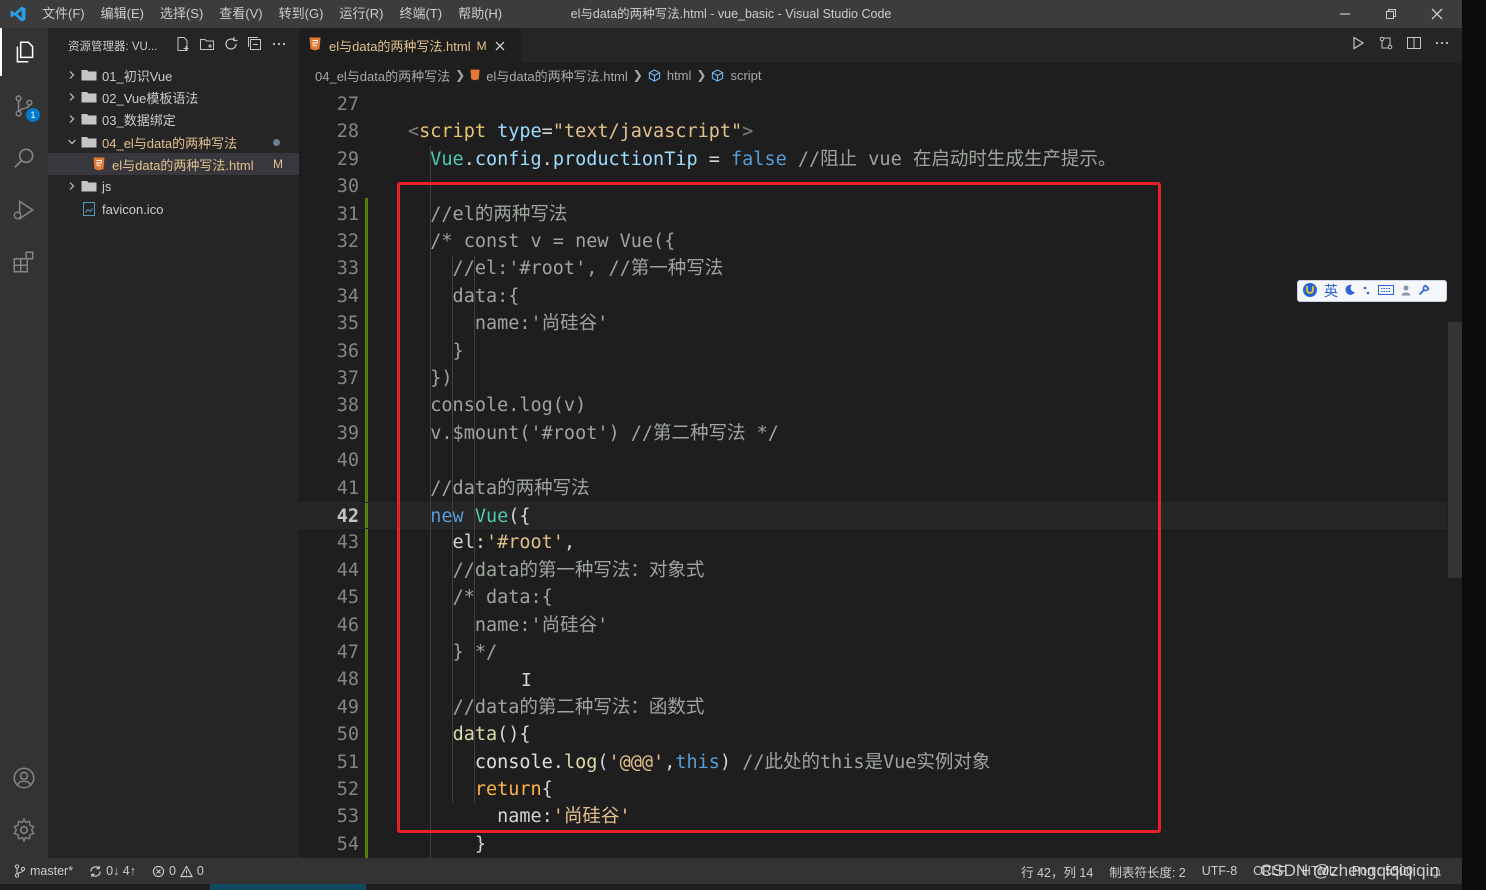 The image size is (1486, 890). What do you see at coordinates (873, 734) in the screenshot?
I see `code-line: 50 data(){` at bounding box center [873, 734].